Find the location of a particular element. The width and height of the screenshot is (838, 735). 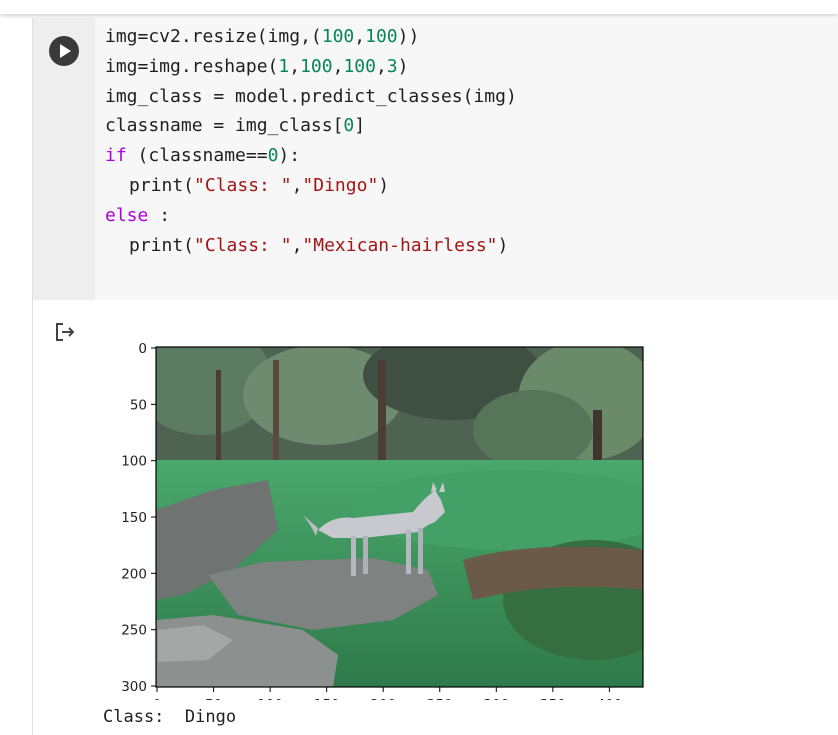

x-tick-label: 250 is located at coordinates (440, 698).